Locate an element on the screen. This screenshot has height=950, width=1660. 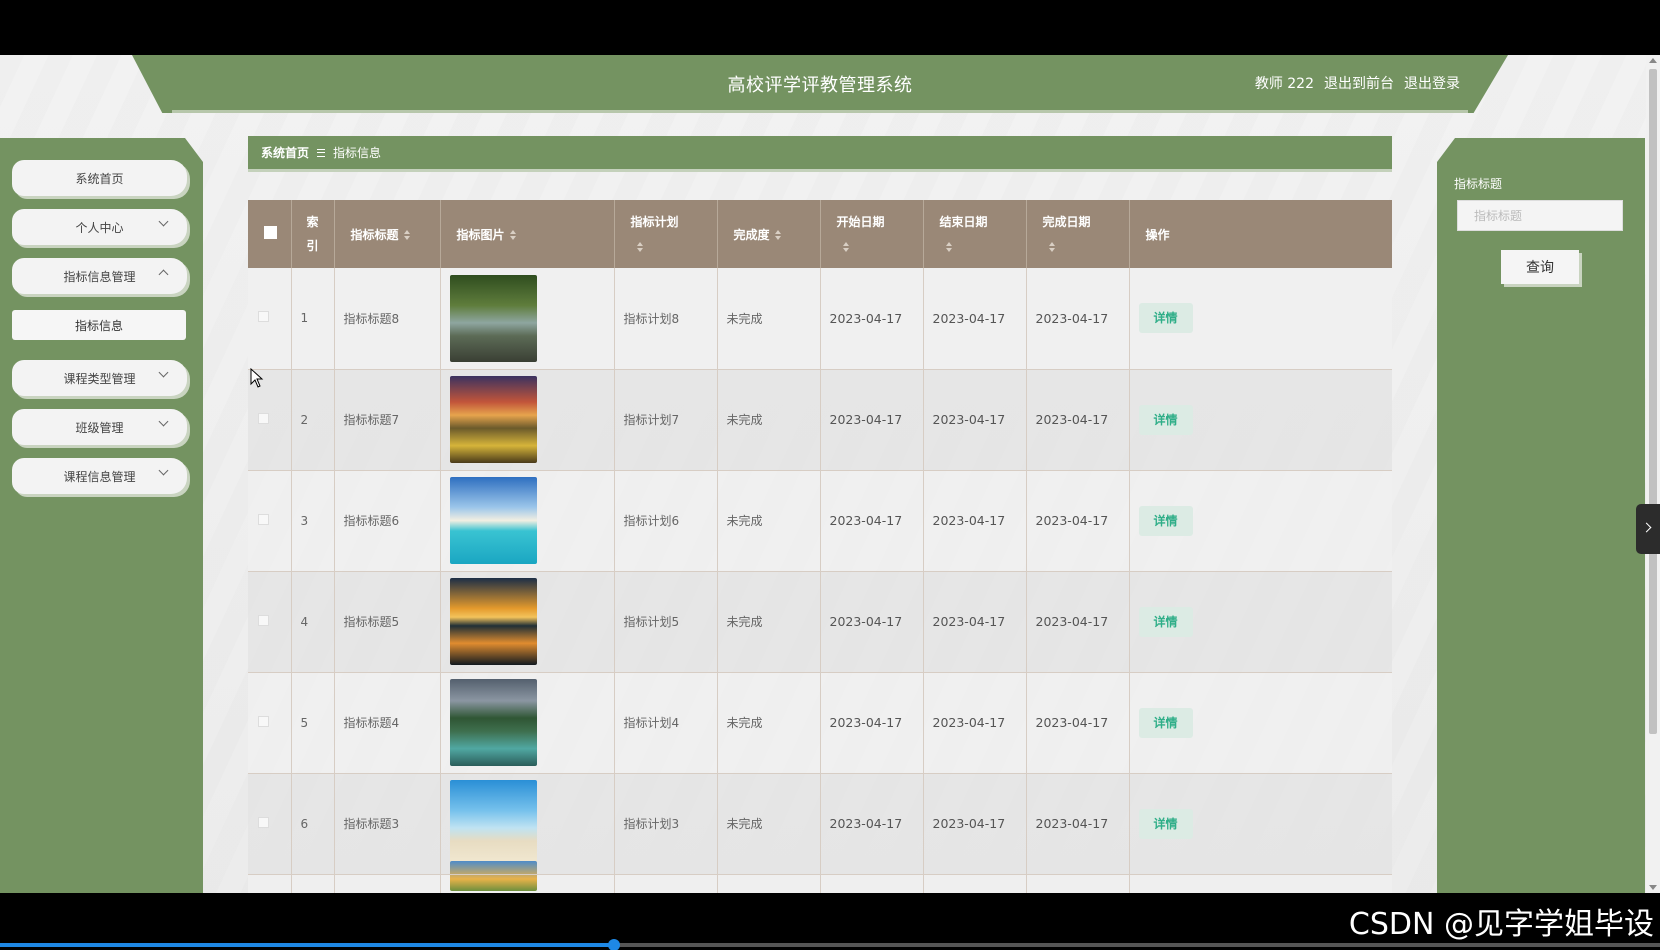
sidebar-item-label: 个人中心 is located at coordinates (99, 227).